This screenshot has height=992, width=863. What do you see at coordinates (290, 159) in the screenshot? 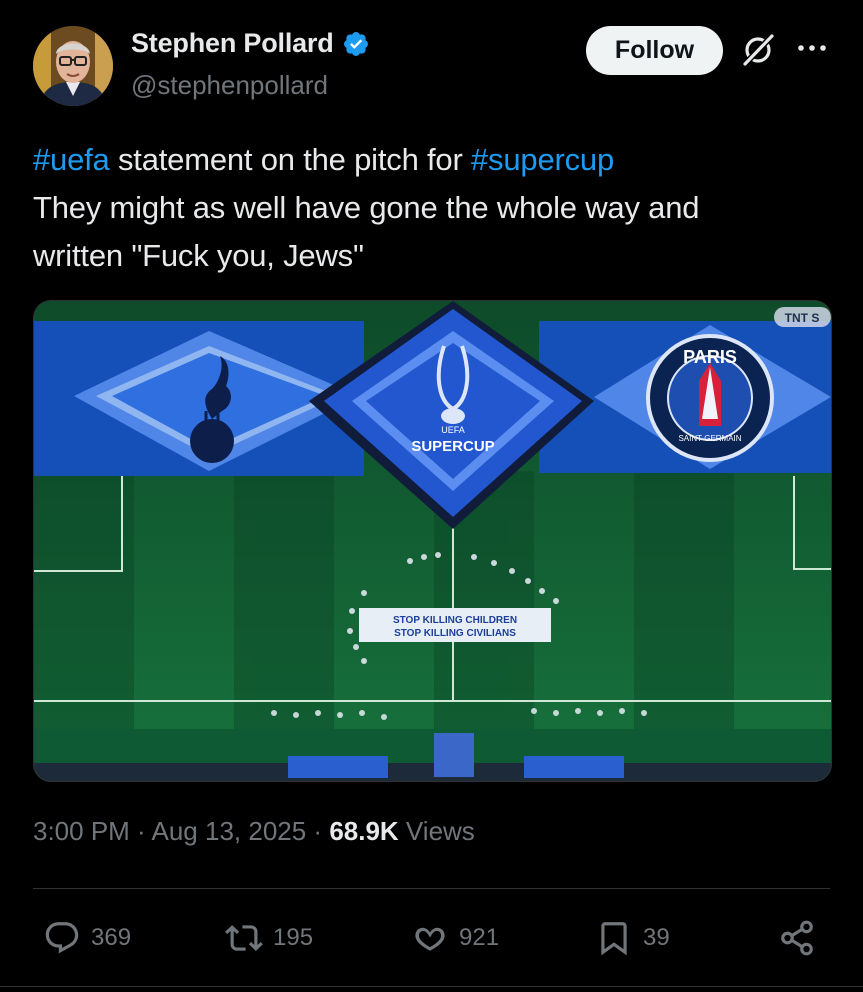
I see `tweet-text-fragment: statement on the pitch for` at bounding box center [290, 159].